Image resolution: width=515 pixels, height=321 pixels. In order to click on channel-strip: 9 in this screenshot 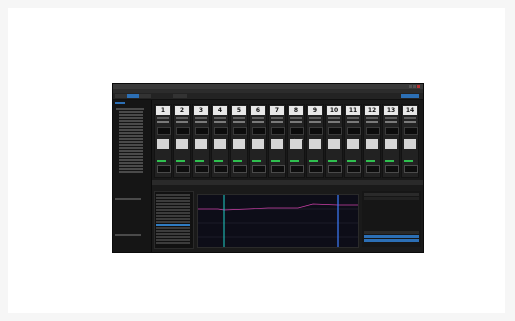, I will do `click(315, 141)`.